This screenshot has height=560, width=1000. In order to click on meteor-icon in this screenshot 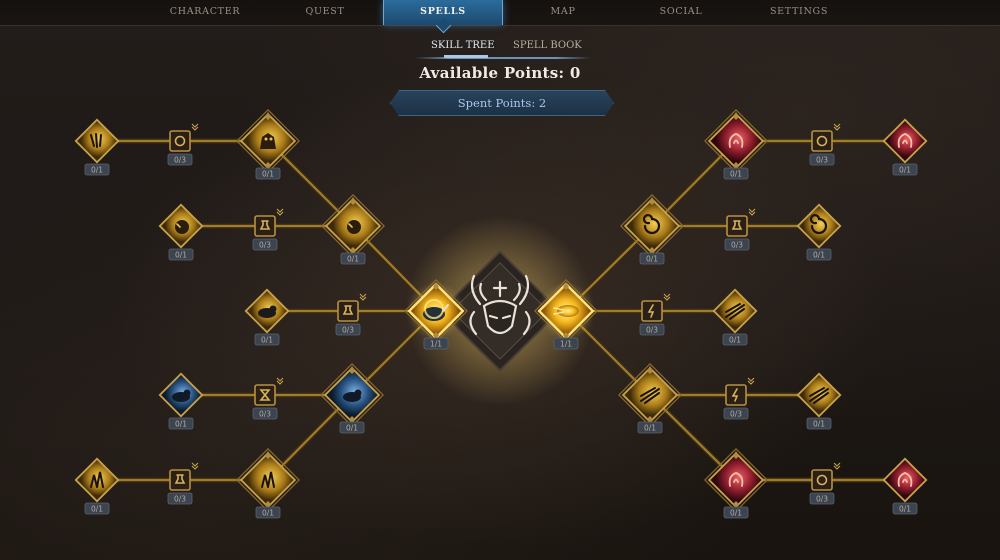, I will do `click(354, 227)`.